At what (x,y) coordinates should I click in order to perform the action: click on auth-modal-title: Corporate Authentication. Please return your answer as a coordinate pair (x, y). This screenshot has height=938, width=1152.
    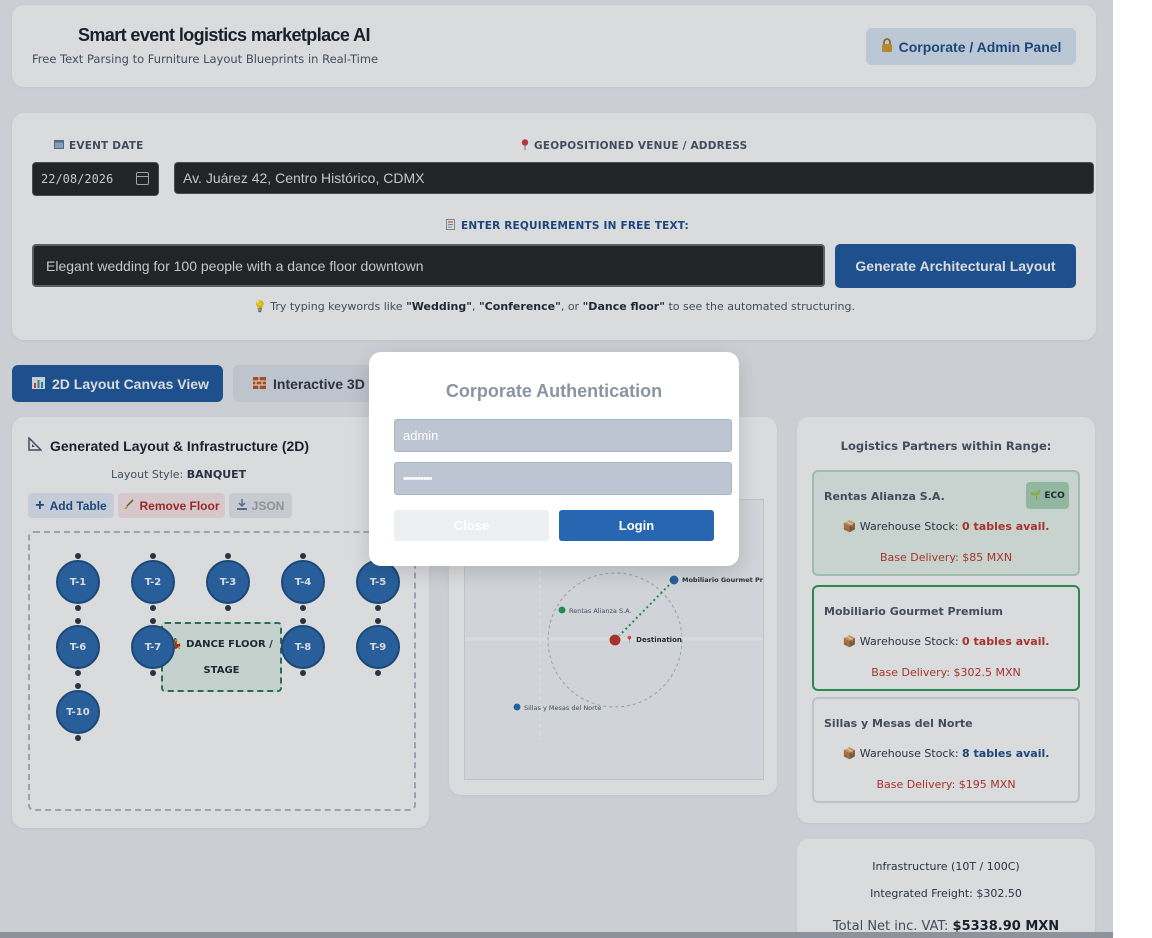
    Looking at the image, I should click on (554, 391).